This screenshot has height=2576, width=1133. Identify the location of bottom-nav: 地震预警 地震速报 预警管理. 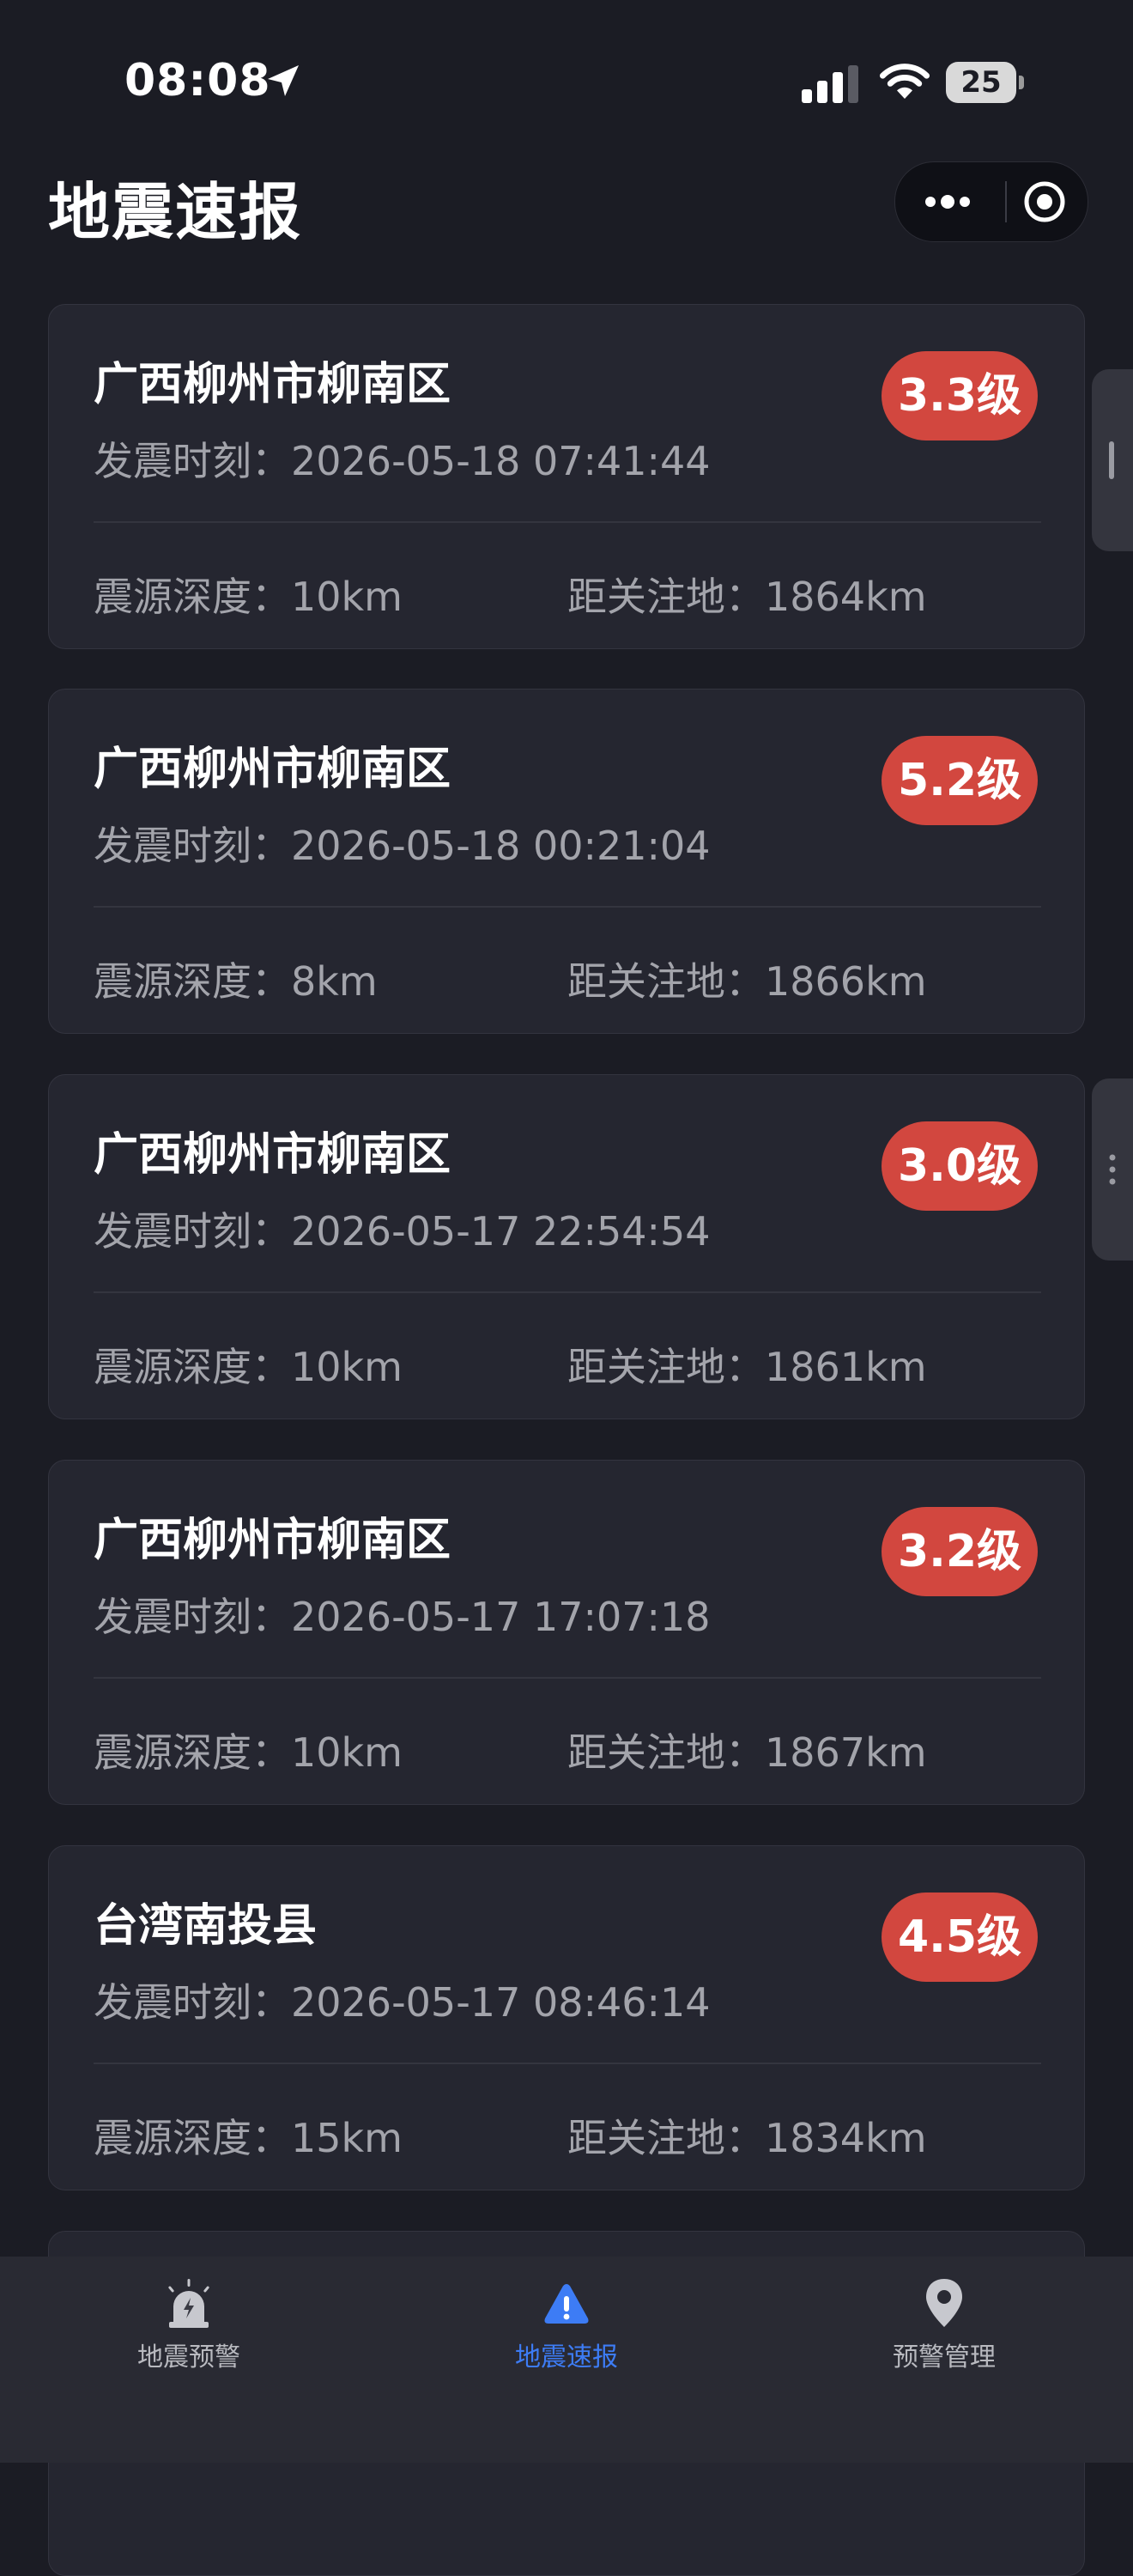
(566, 2360).